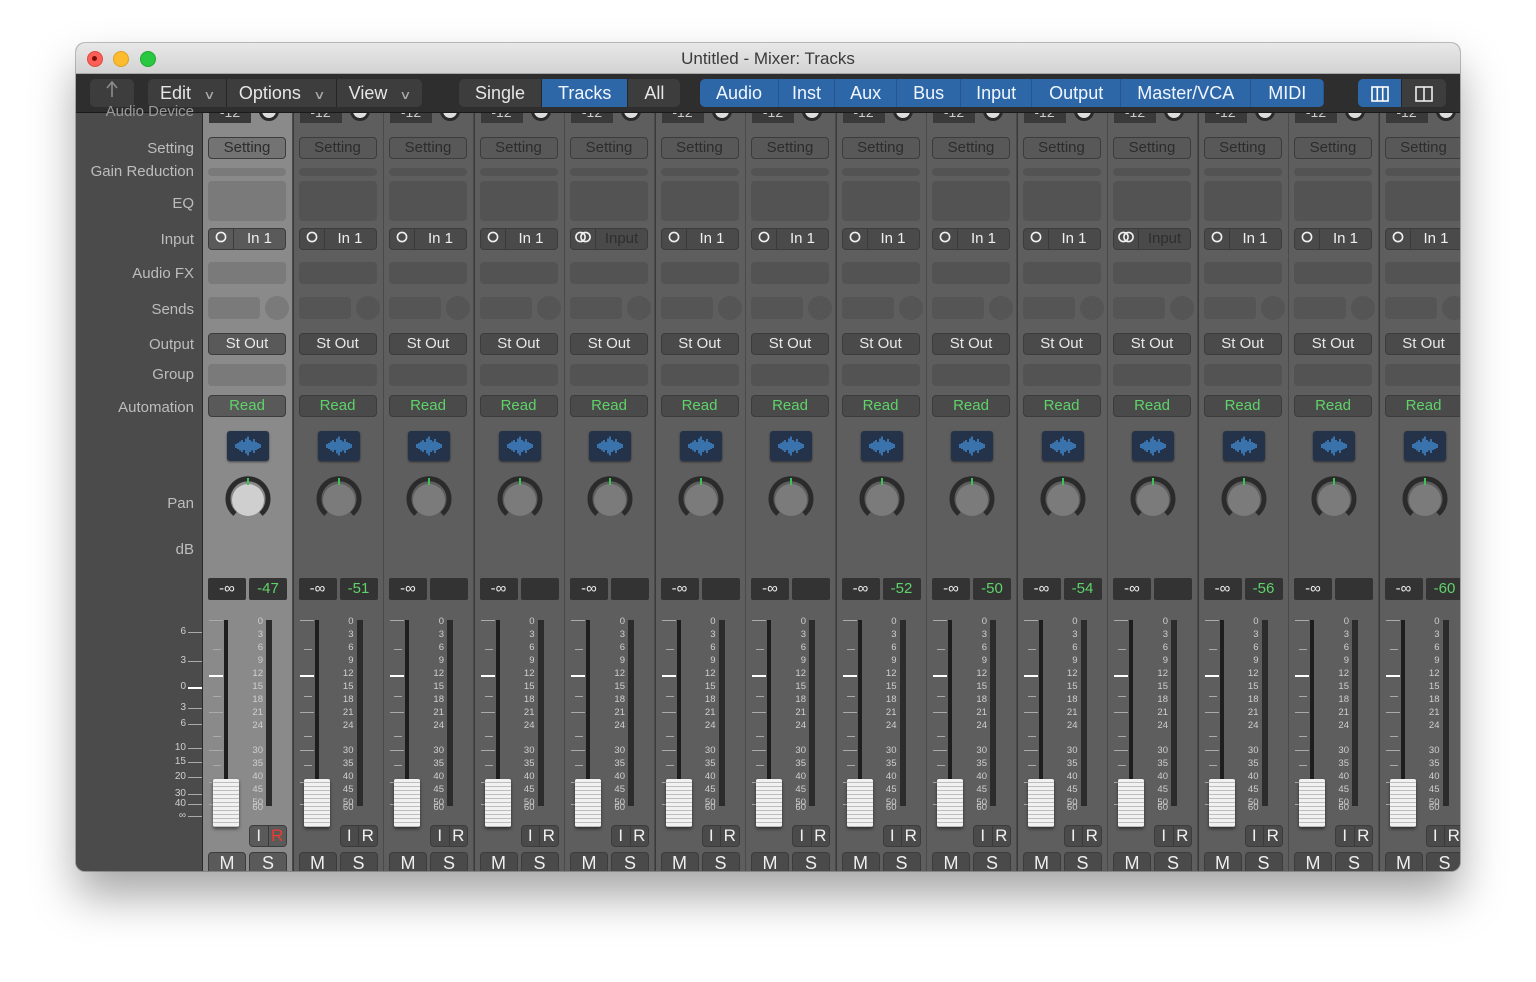 This screenshot has height=982, width=1536. Describe the element at coordinates (501, 93) in the screenshot. I see `view-mode-single: Single` at that location.